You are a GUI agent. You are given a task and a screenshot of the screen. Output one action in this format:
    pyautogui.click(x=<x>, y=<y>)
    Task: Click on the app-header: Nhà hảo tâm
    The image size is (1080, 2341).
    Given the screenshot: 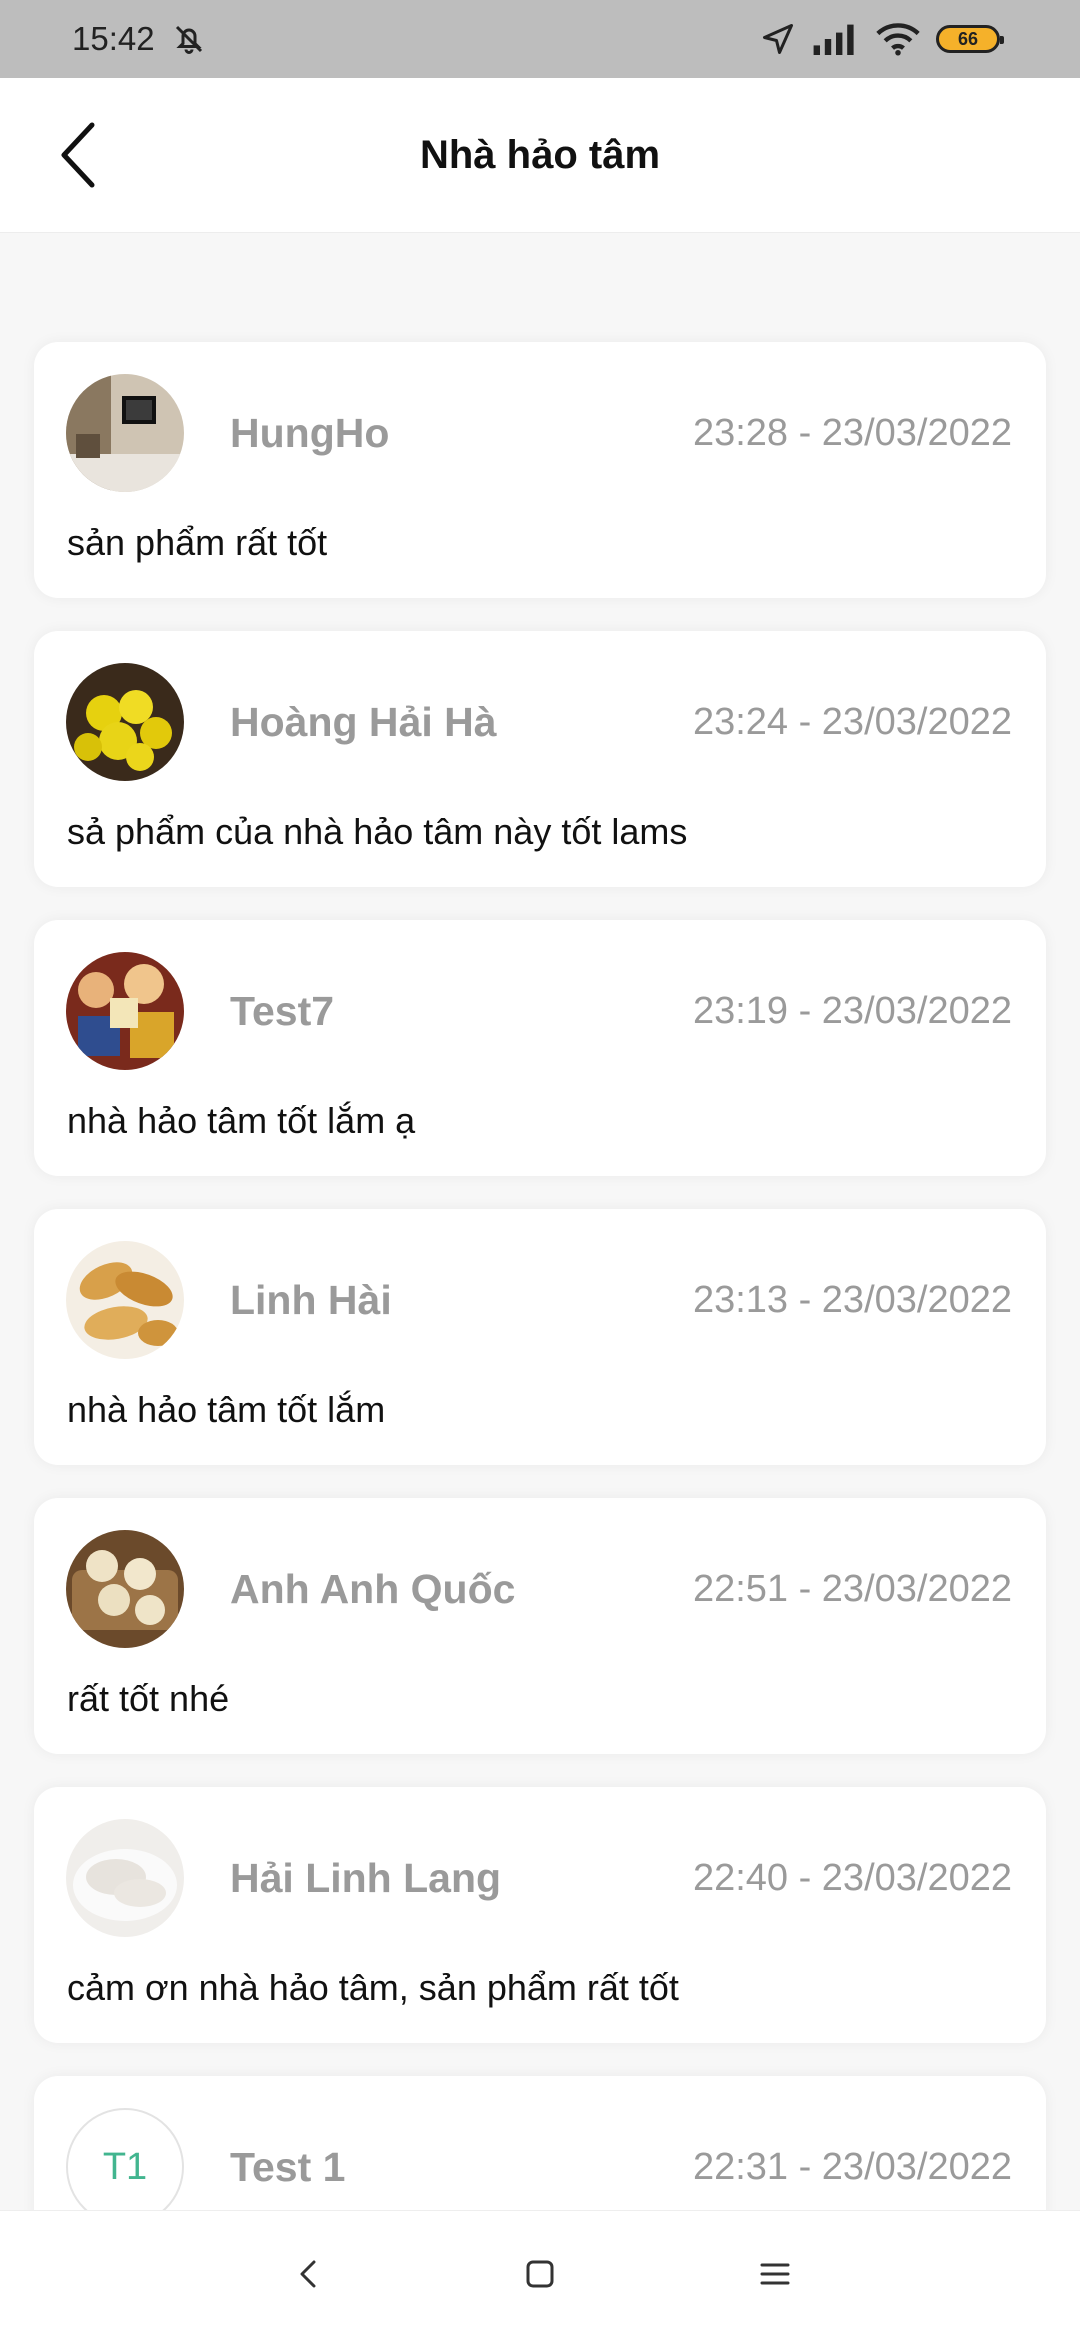 What is the action you would take?
    pyautogui.click(x=540, y=155)
    